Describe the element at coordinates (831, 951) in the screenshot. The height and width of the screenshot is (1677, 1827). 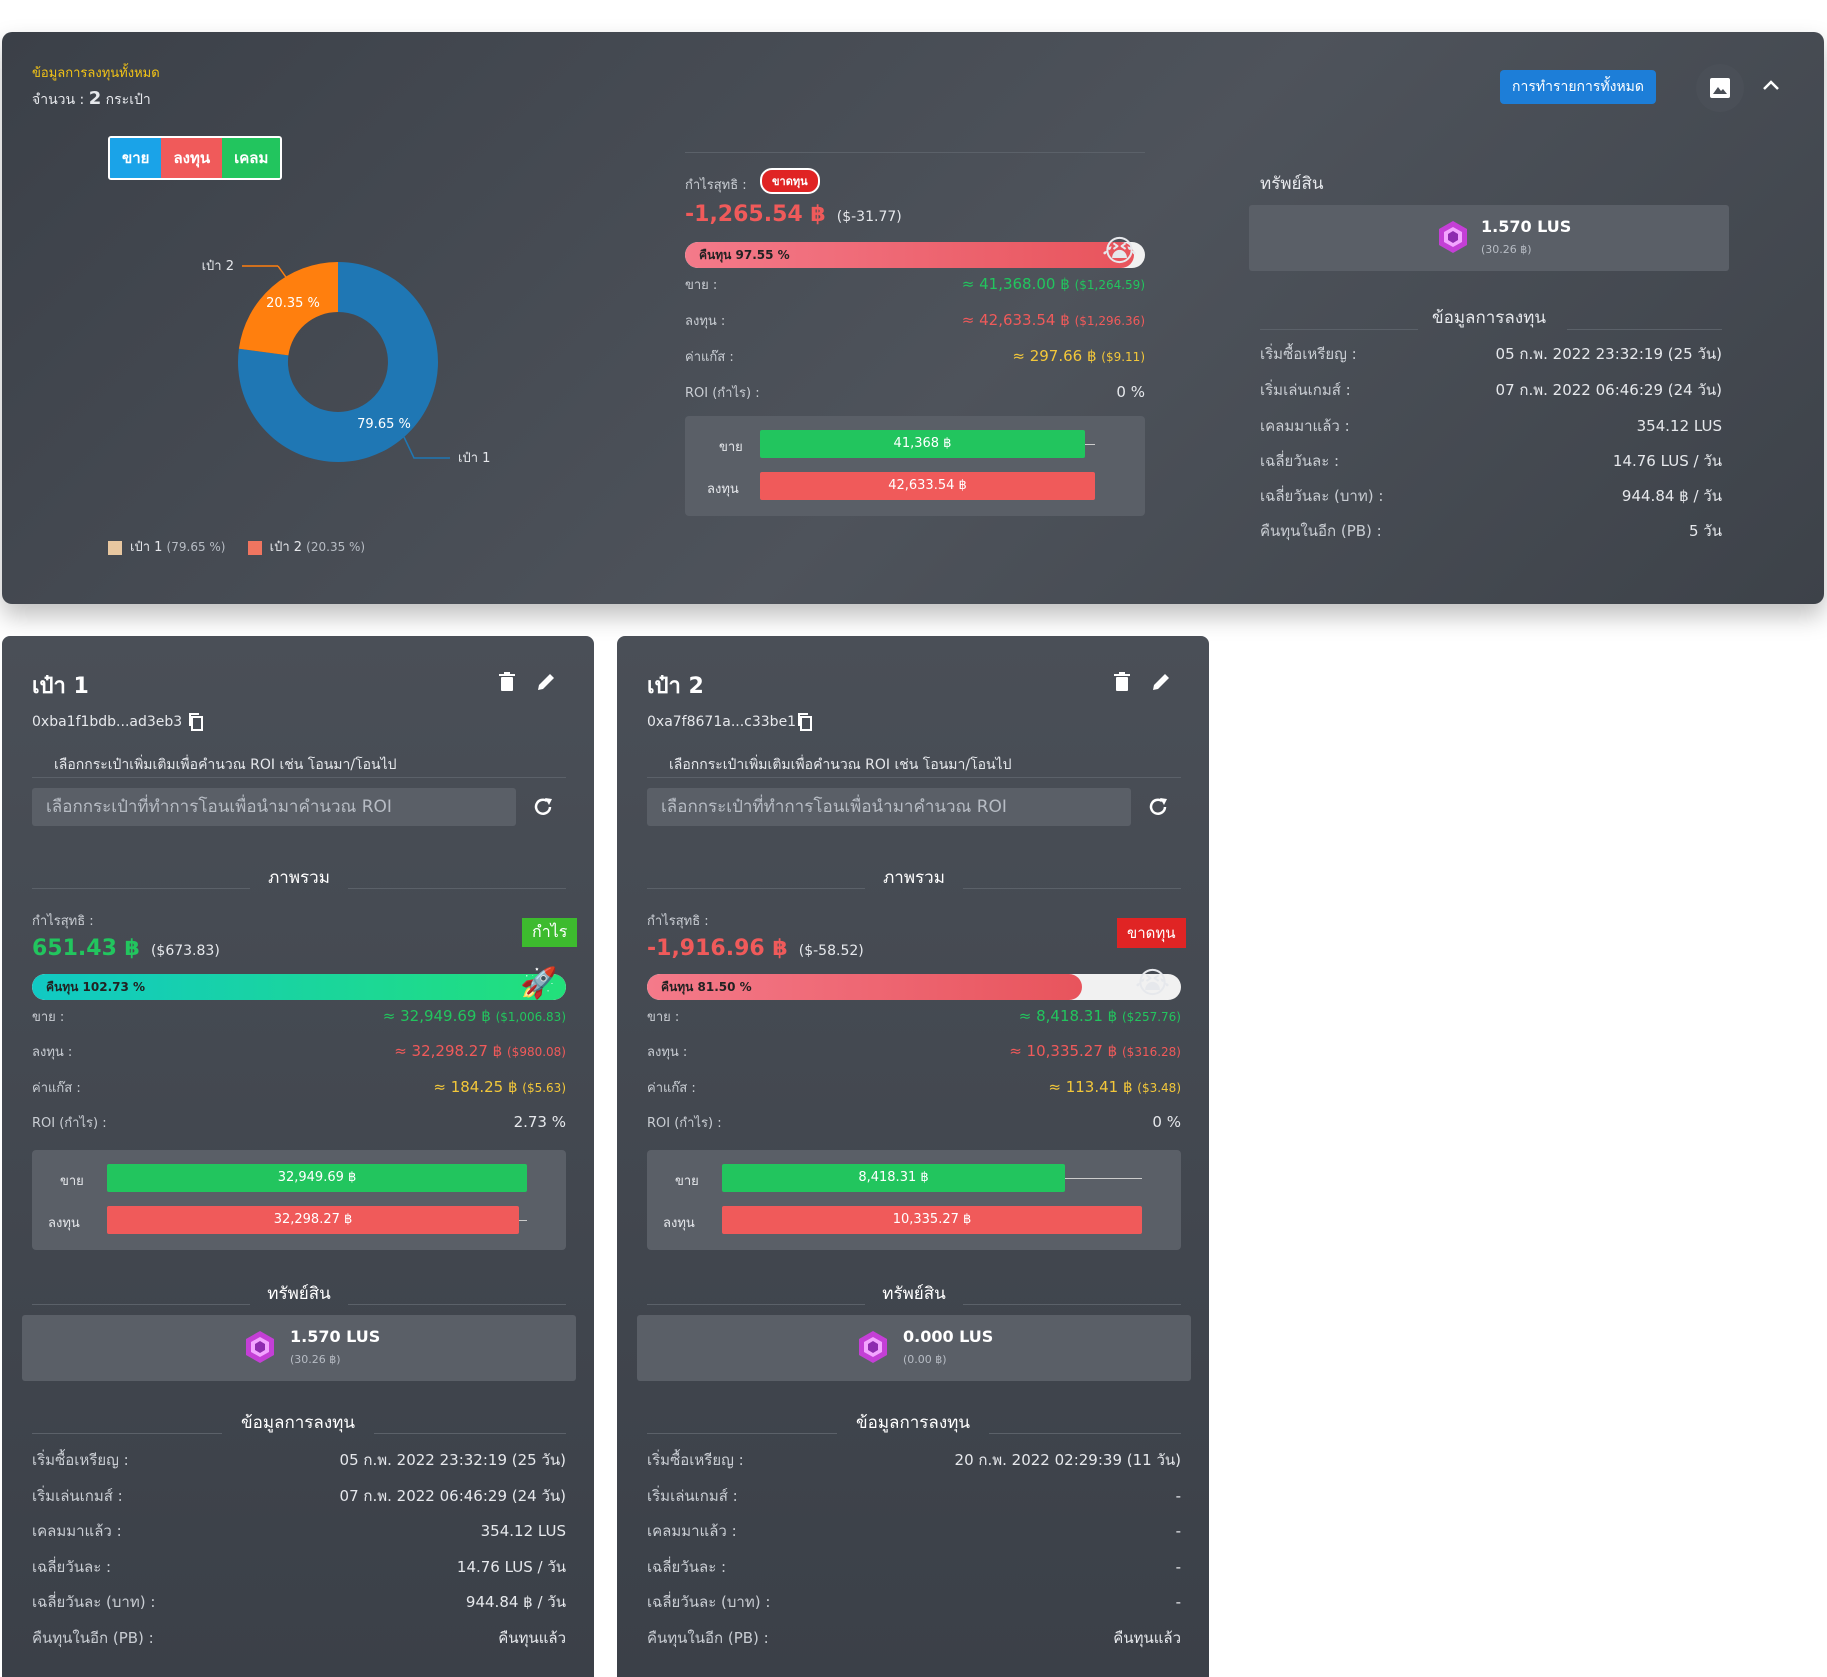
I see `net-profit-usd: ($-58.52)` at that location.